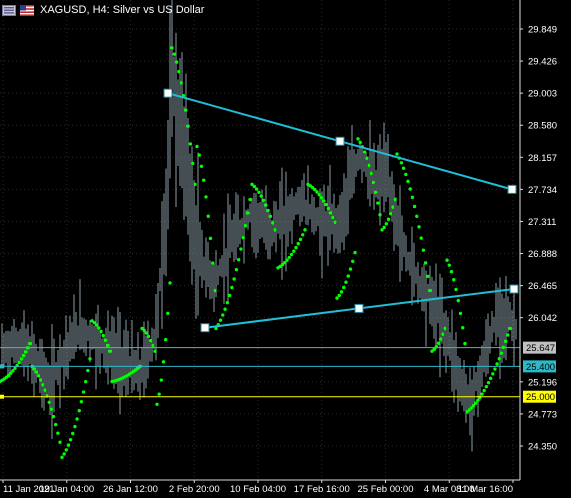  Describe the element at coordinates (485, 489) in the screenshot. I see `x-tick-label: 11 Mar 16:00` at that location.